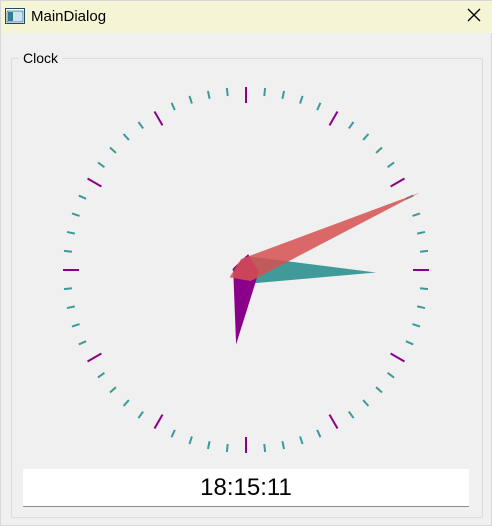  I want to click on window-title: MainDialog, so click(69, 16).